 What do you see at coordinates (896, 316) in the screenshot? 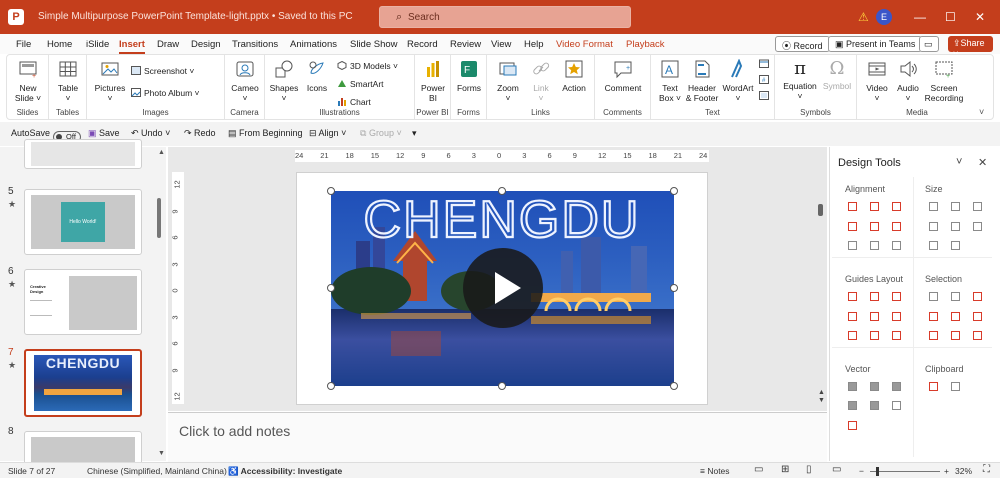
I see `guide-bottom-icon` at bounding box center [896, 316].